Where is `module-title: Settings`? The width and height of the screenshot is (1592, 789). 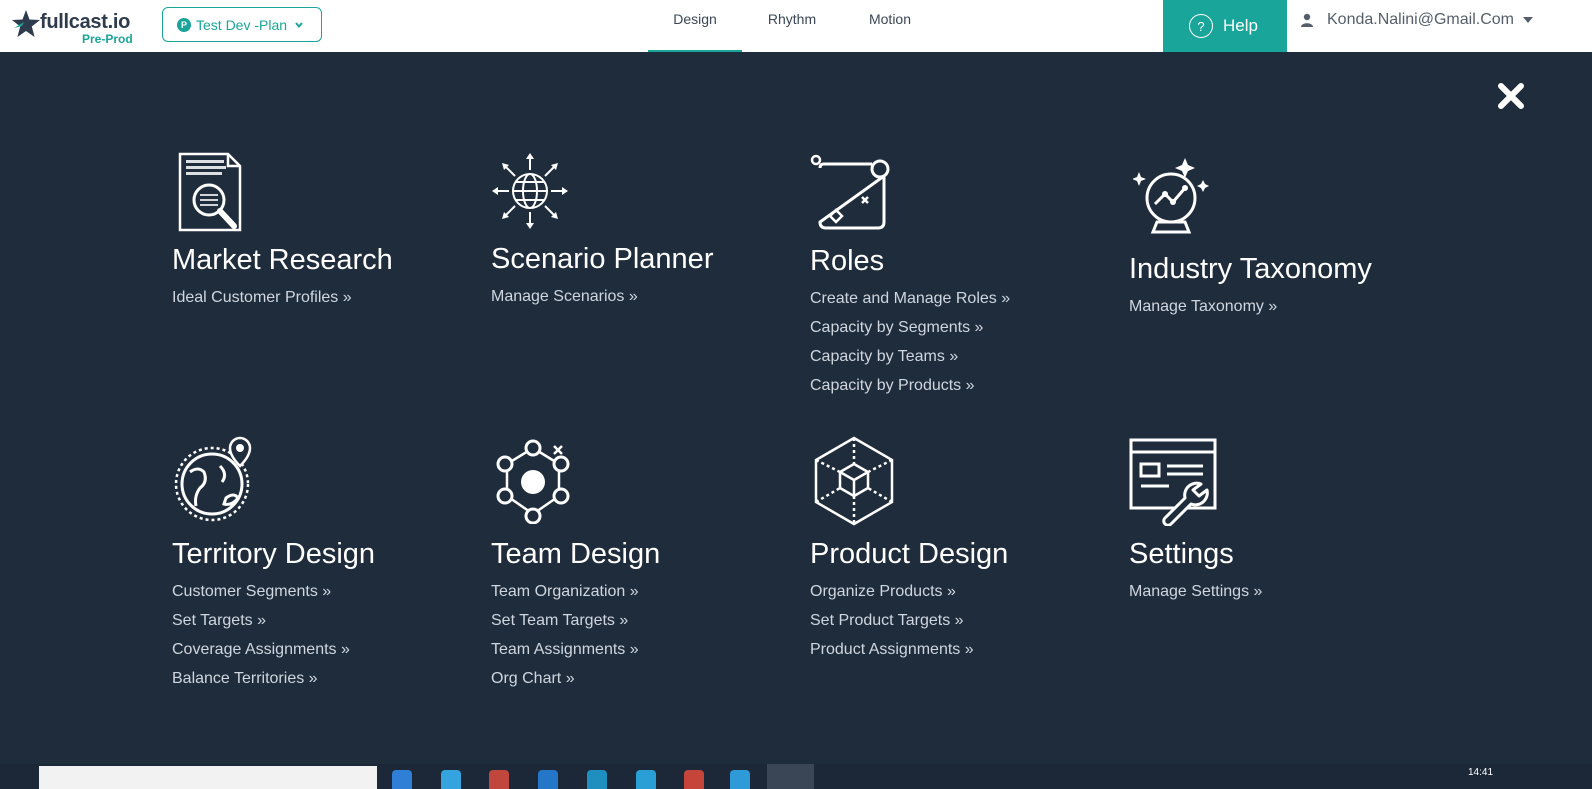 module-title: Settings is located at coordinates (1181, 554).